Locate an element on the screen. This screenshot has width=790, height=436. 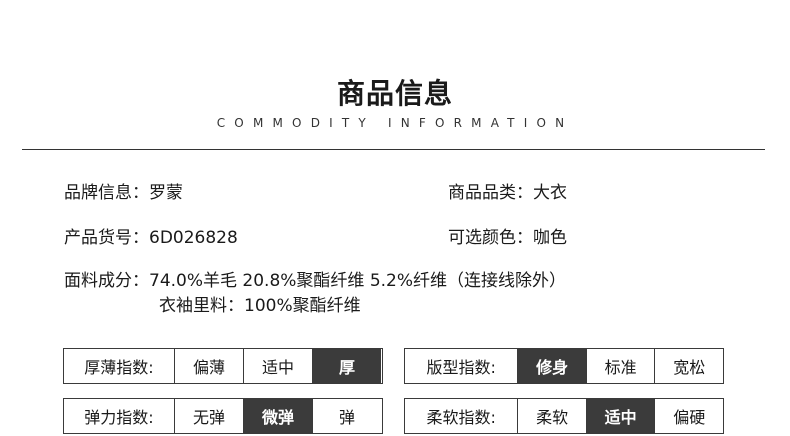
softness-index: 柔软指数: 柔软 适中 偏硬 is located at coordinates (564, 416).